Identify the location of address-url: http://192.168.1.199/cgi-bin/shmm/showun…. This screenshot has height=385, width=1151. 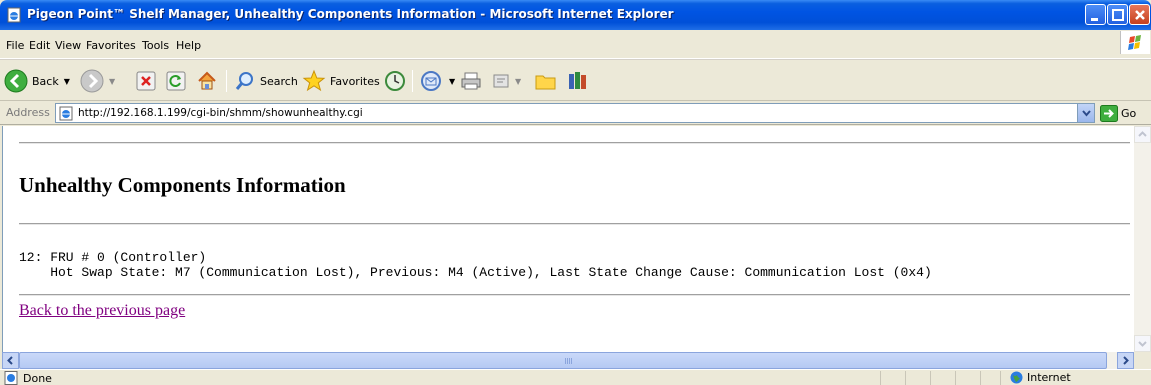
(220, 113).